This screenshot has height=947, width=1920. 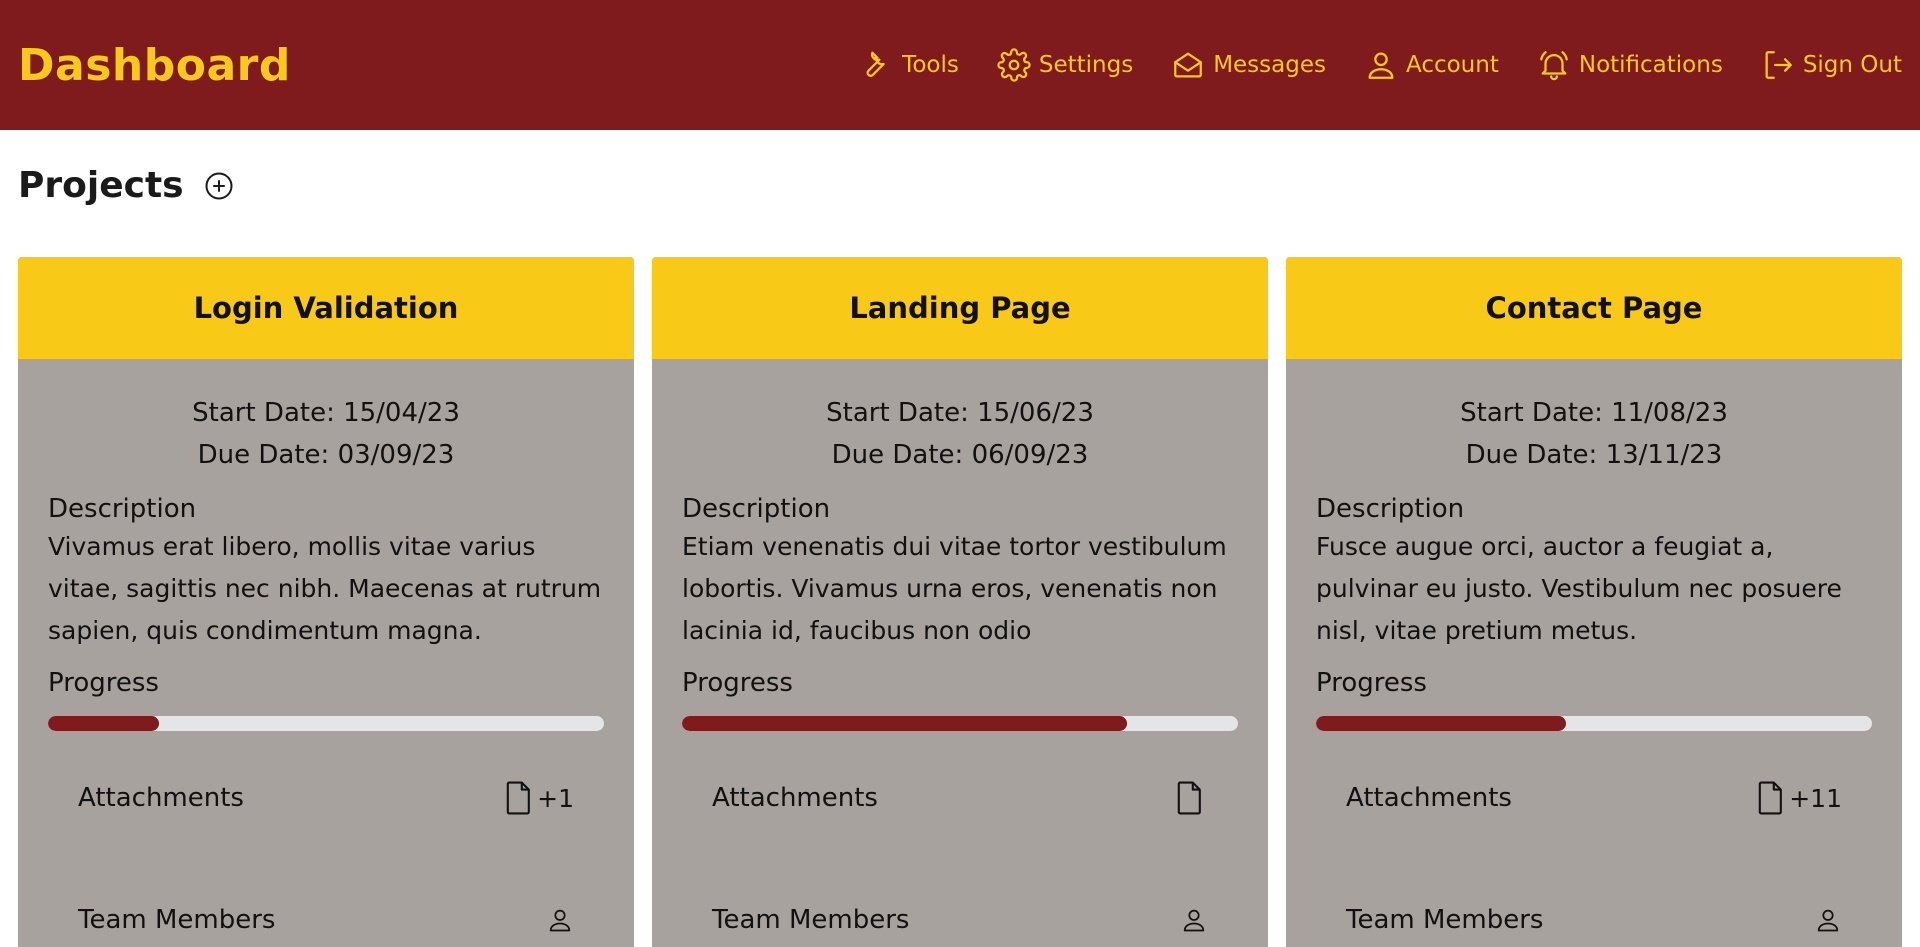 I want to click on due-date: Due Date: 13/11/23, so click(x=1594, y=455).